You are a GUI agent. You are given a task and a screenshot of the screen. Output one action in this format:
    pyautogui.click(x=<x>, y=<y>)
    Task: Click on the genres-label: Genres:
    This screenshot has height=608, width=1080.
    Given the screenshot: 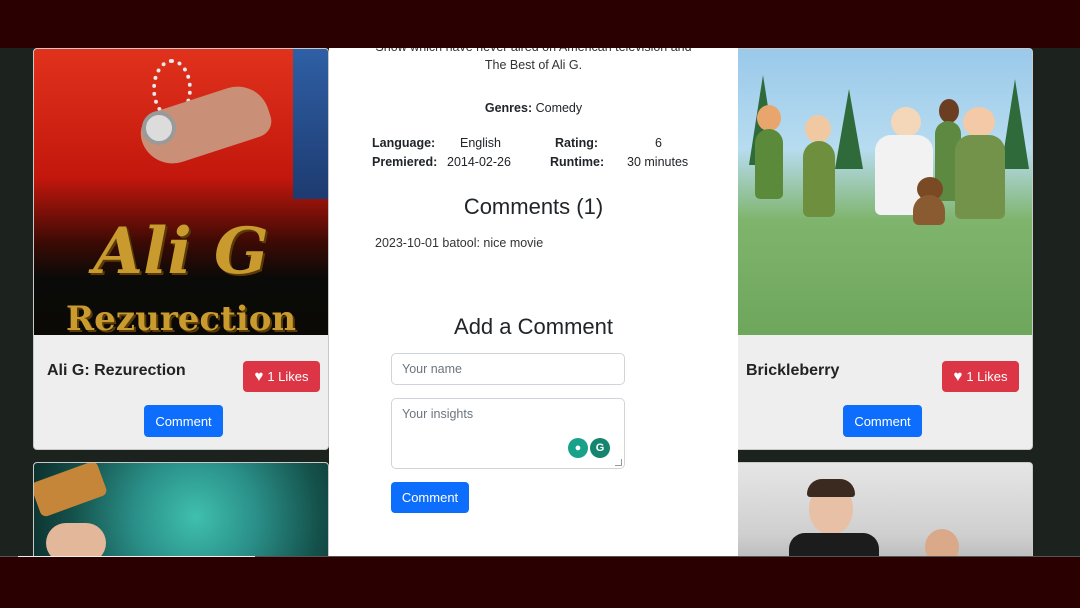 What is the action you would take?
    pyautogui.click(x=508, y=108)
    